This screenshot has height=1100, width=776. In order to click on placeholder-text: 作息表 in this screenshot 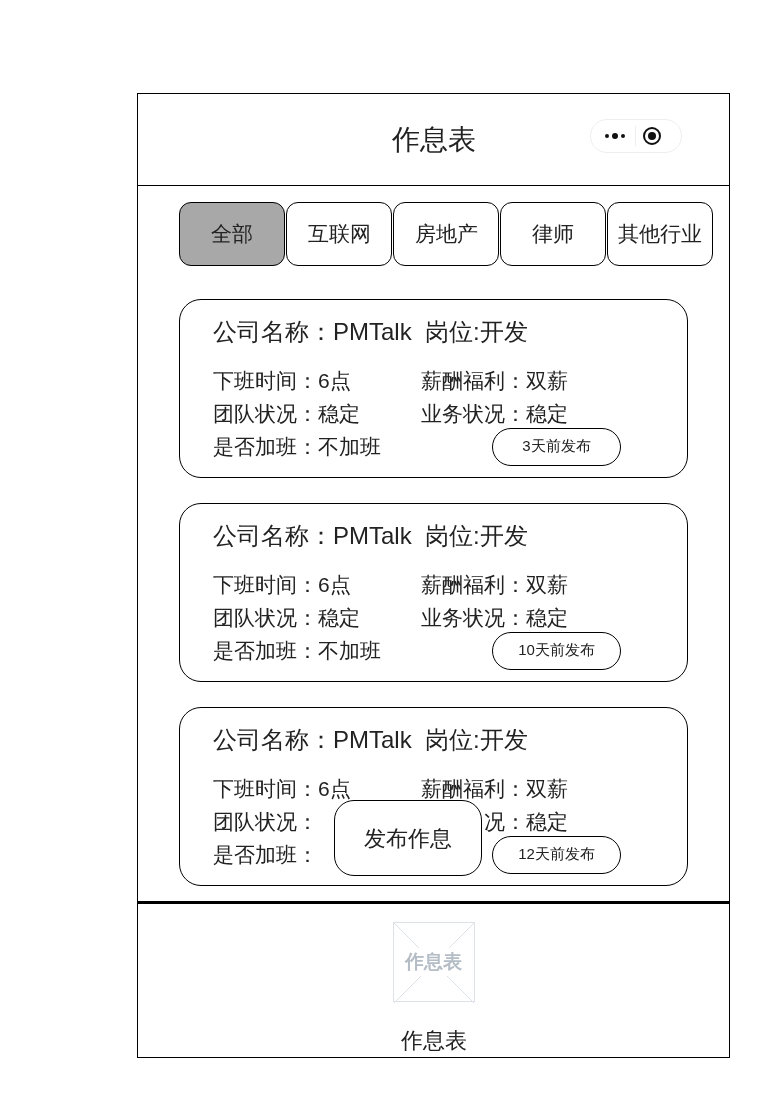, I will do `click(433, 962)`.